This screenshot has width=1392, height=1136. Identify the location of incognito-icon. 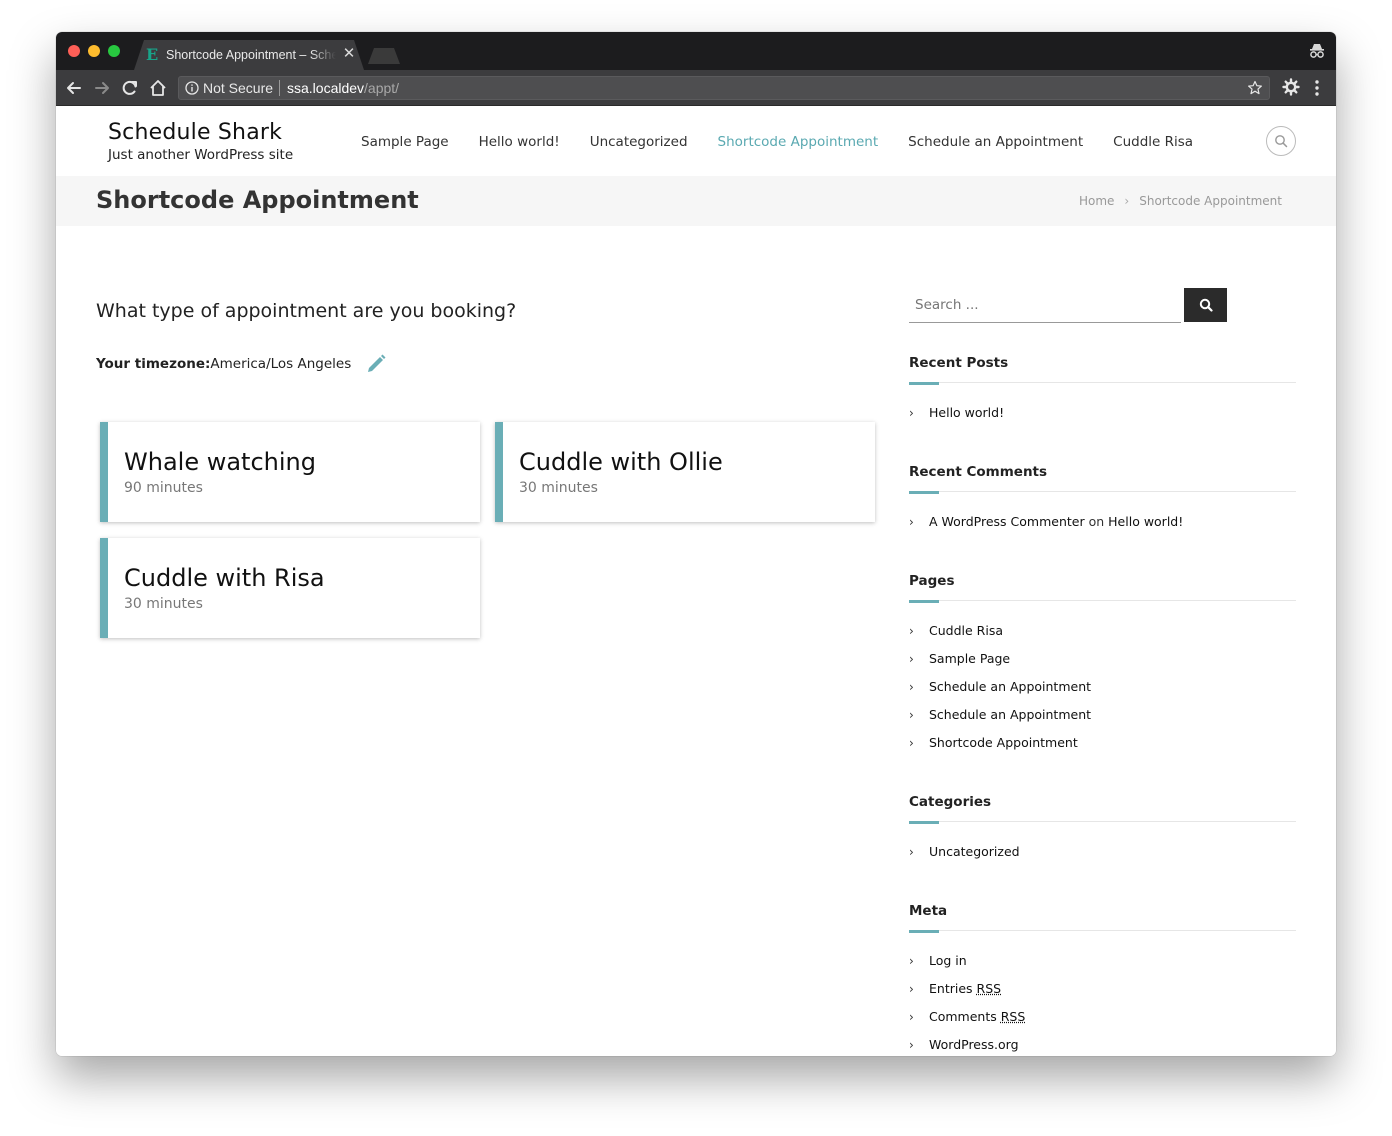
(1317, 51).